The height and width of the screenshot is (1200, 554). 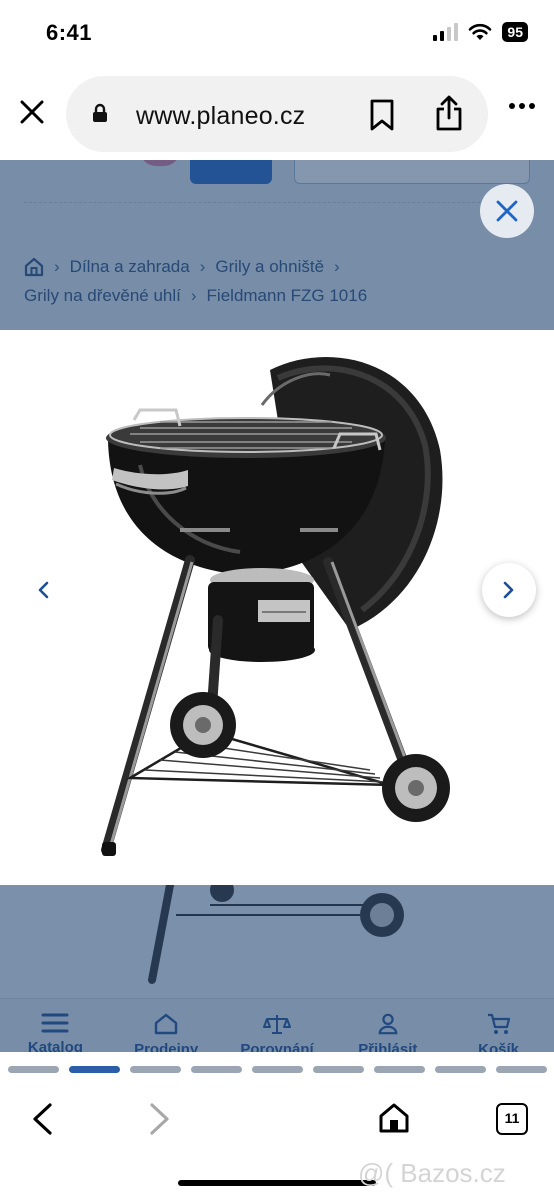 I want to click on nav-label: Porovnání, so click(x=277, y=1046).